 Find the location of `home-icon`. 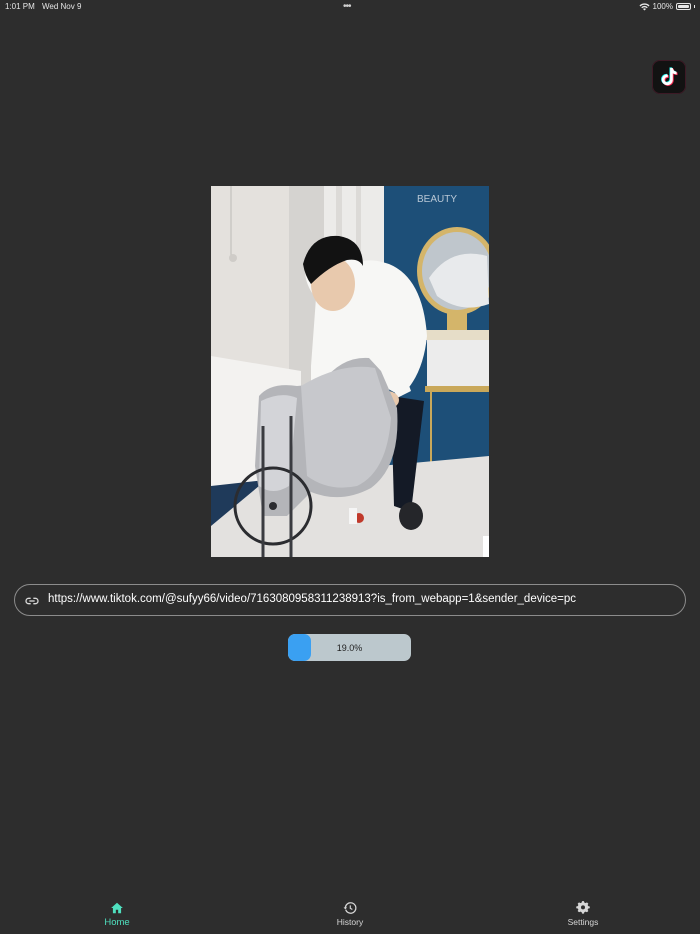

home-icon is located at coordinates (117, 908).